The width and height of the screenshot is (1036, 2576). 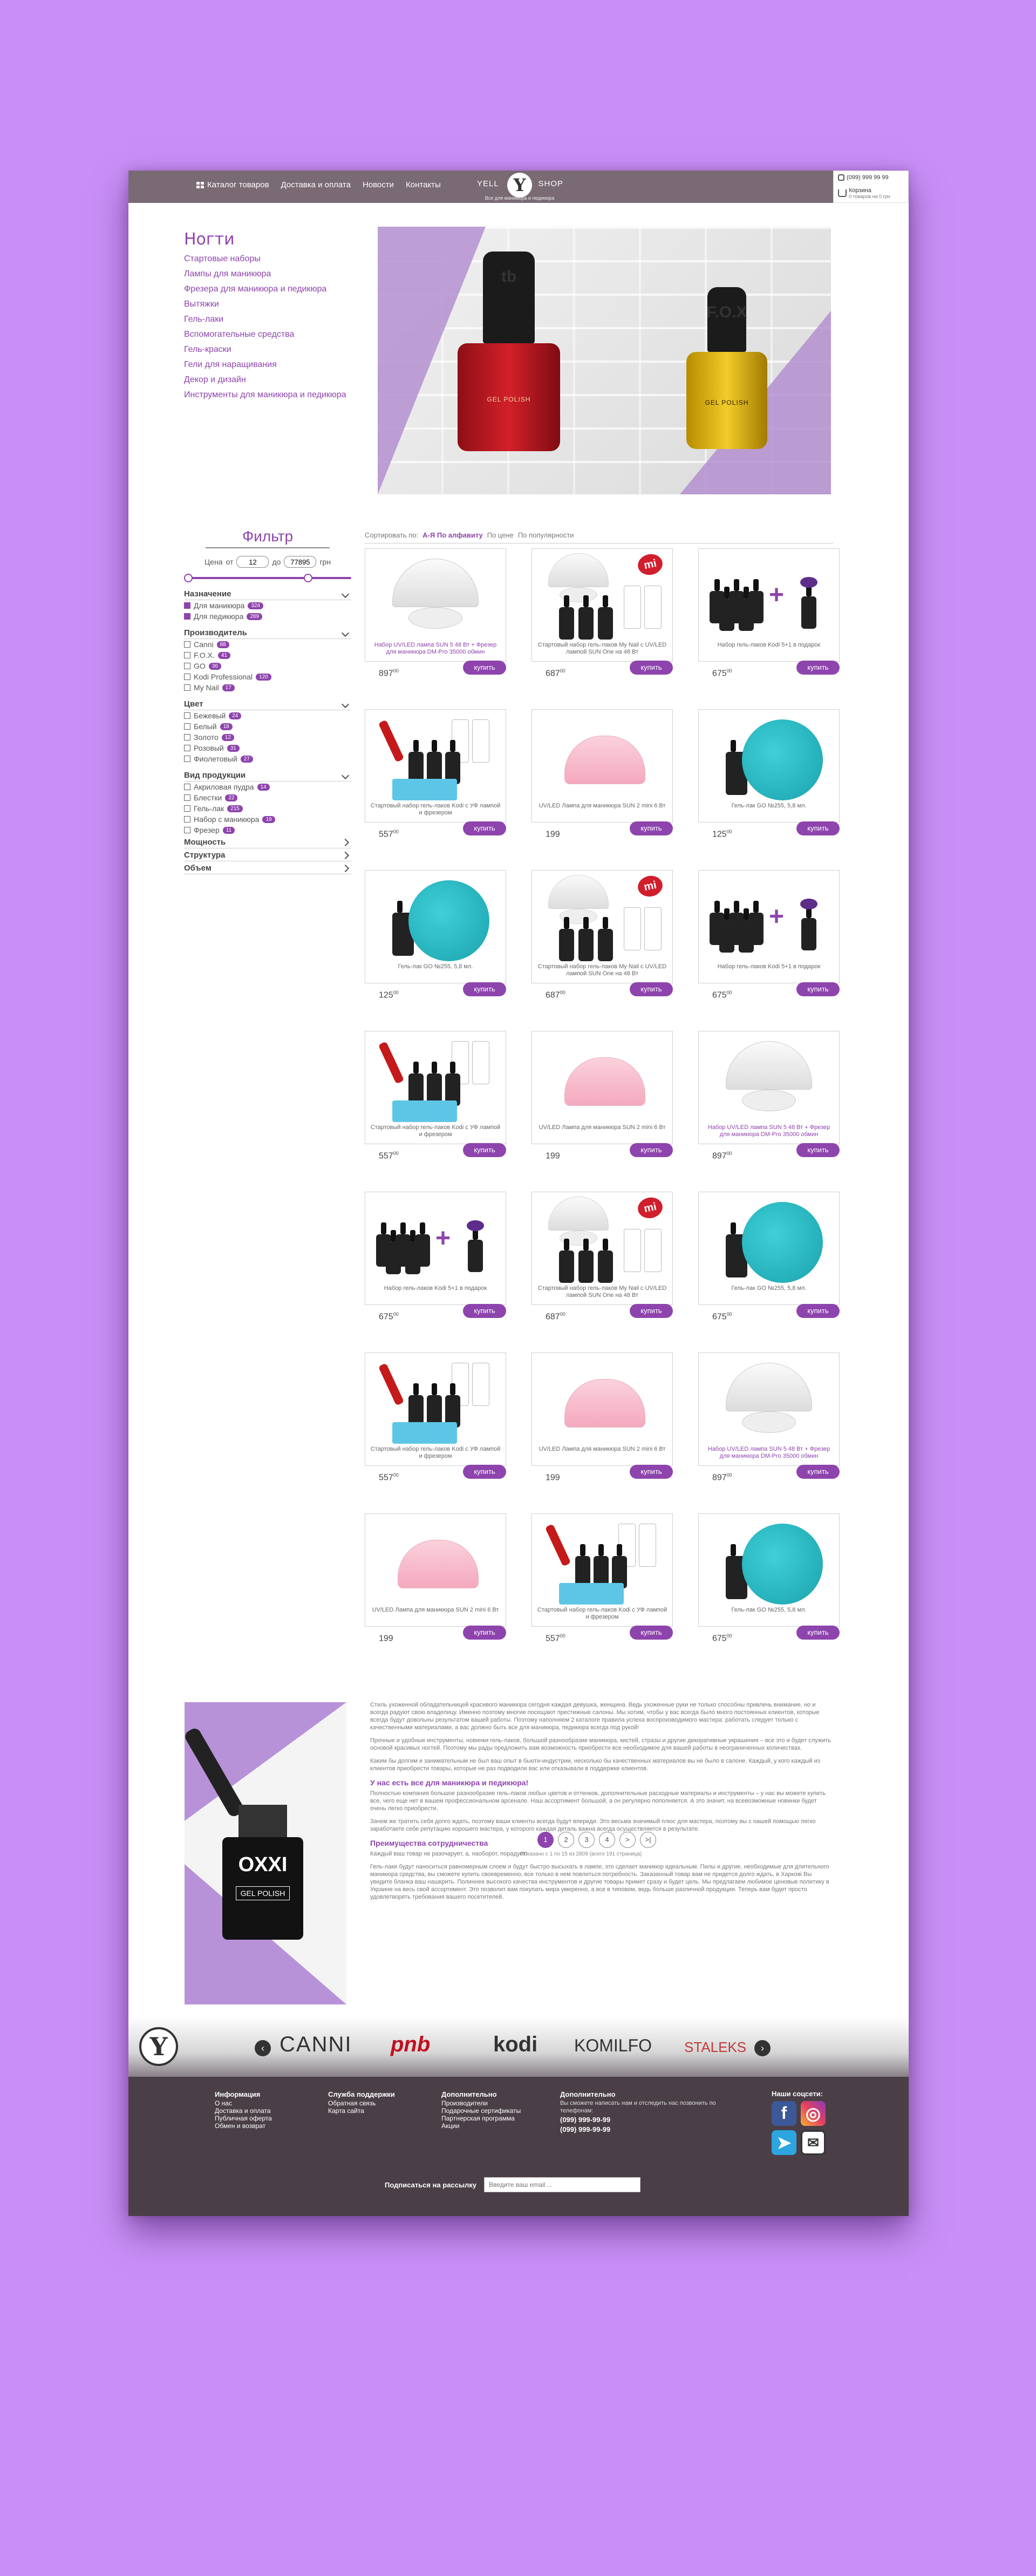 I want to click on filter-option: GO 36, so click(x=267, y=666).